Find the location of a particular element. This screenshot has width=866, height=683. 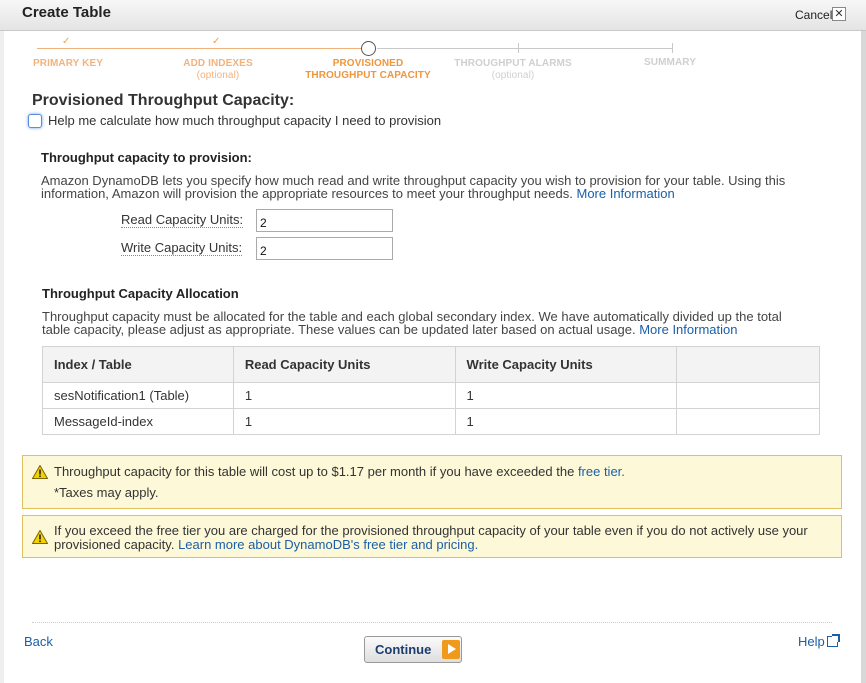

wizard-step-throughput-alarms: THROUGHPUT ALARMS (optional) is located at coordinates (513, 70).